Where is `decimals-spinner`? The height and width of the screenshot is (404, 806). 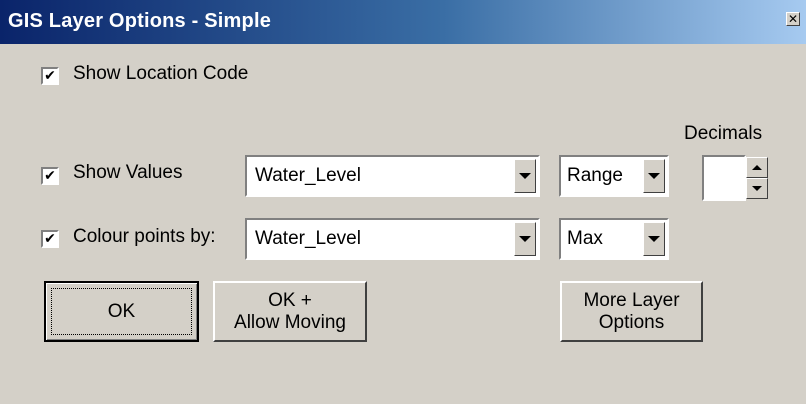 decimals-spinner is located at coordinates (737, 178).